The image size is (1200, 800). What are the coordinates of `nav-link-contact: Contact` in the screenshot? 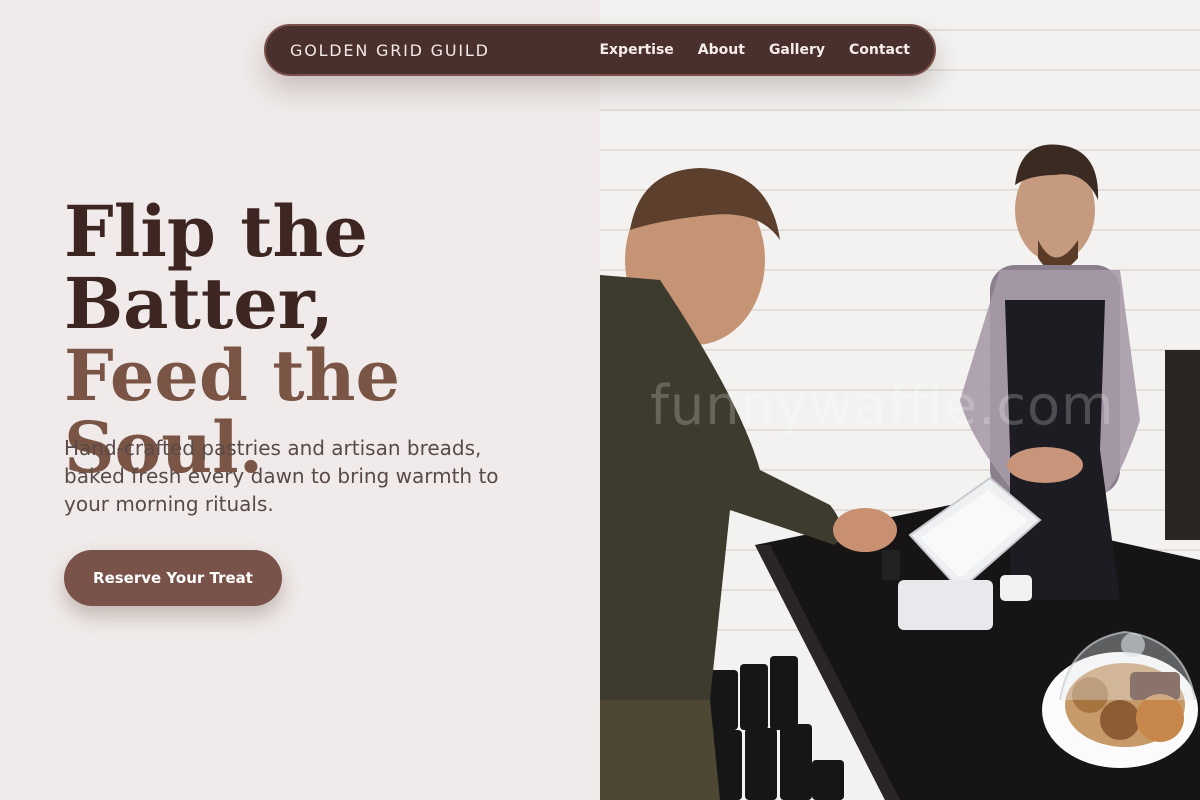 It's located at (879, 50).